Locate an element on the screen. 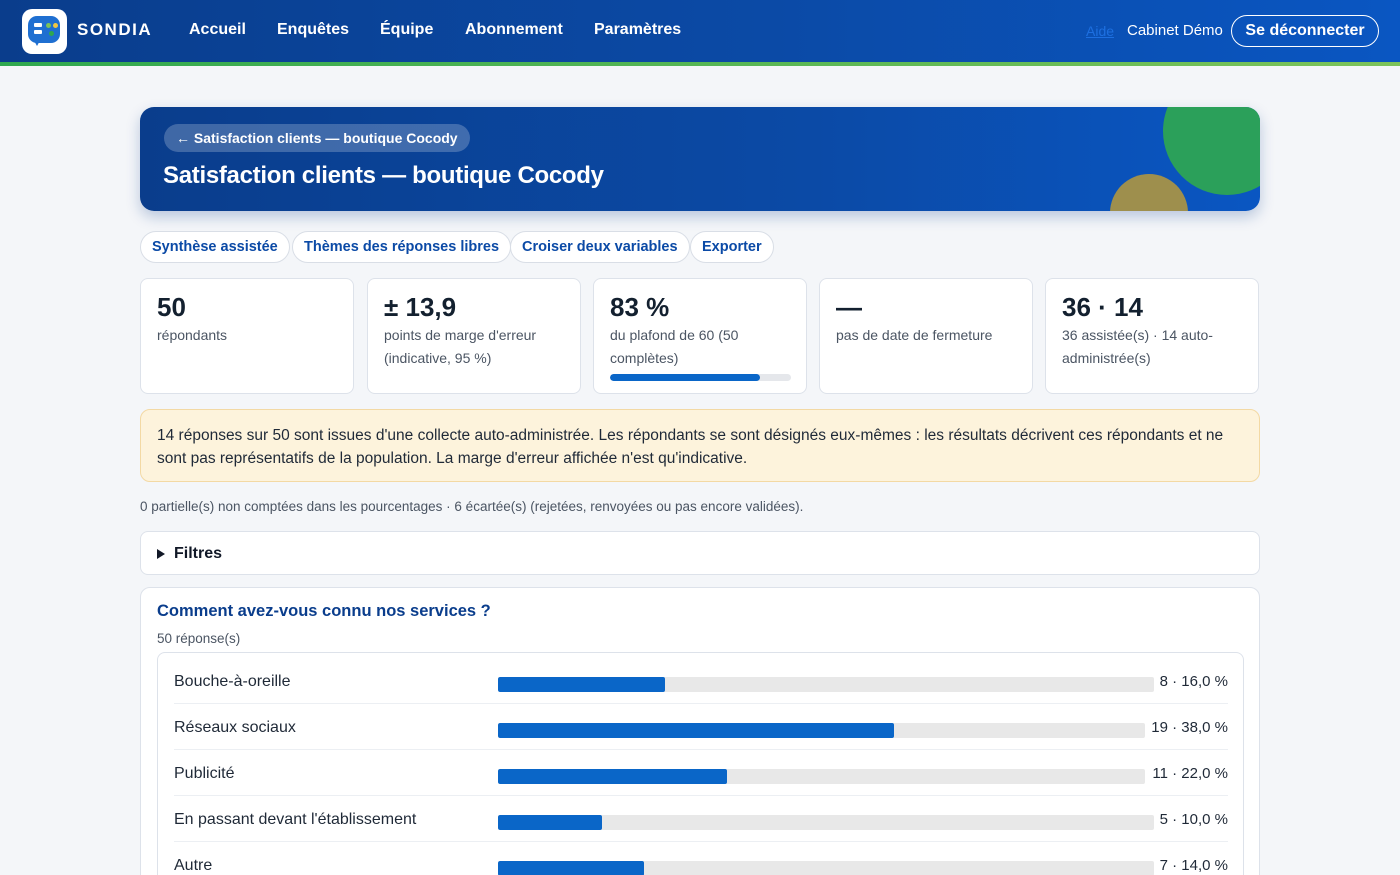 This screenshot has height=875, width=1400. nav-enquetes: Enquêtes is located at coordinates (313, 30).